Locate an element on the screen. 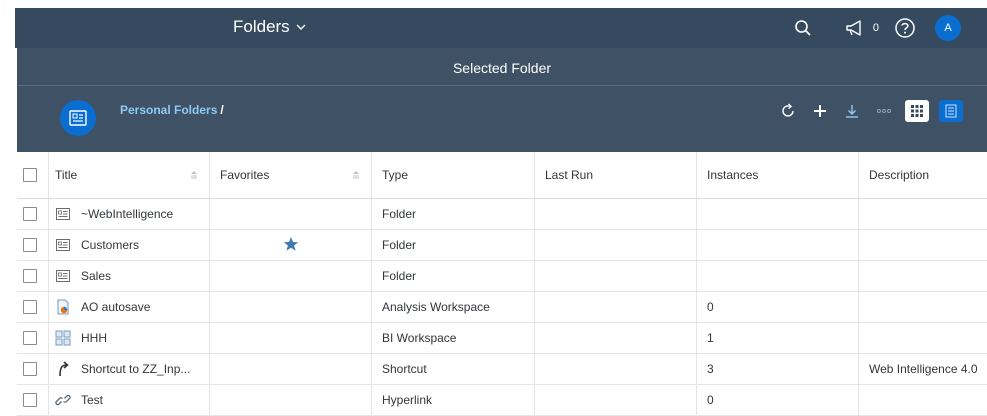 The height and width of the screenshot is (416, 987). item-title-link: Sales is located at coordinates (96, 276).